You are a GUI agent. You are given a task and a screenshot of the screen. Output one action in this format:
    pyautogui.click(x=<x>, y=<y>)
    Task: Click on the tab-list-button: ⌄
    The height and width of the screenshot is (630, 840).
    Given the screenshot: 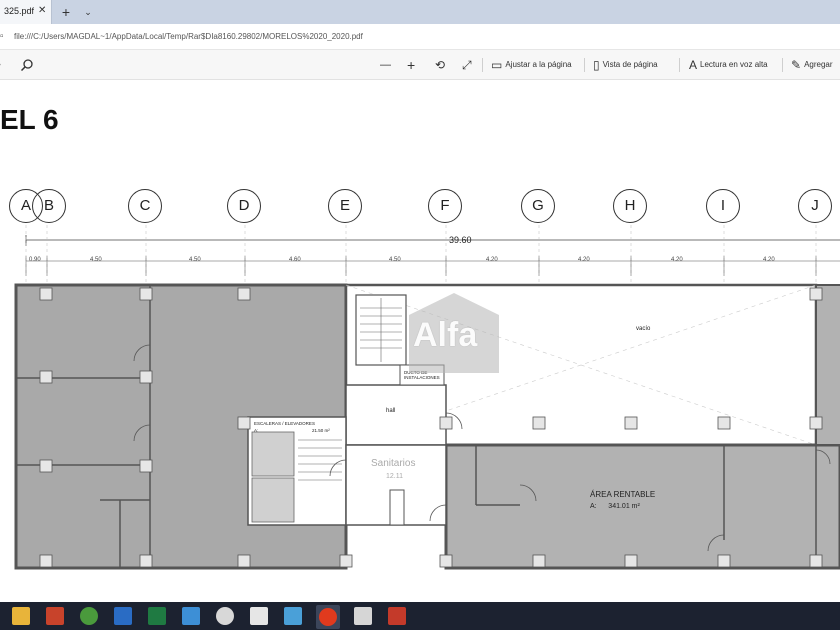 What is the action you would take?
    pyautogui.click(x=88, y=12)
    